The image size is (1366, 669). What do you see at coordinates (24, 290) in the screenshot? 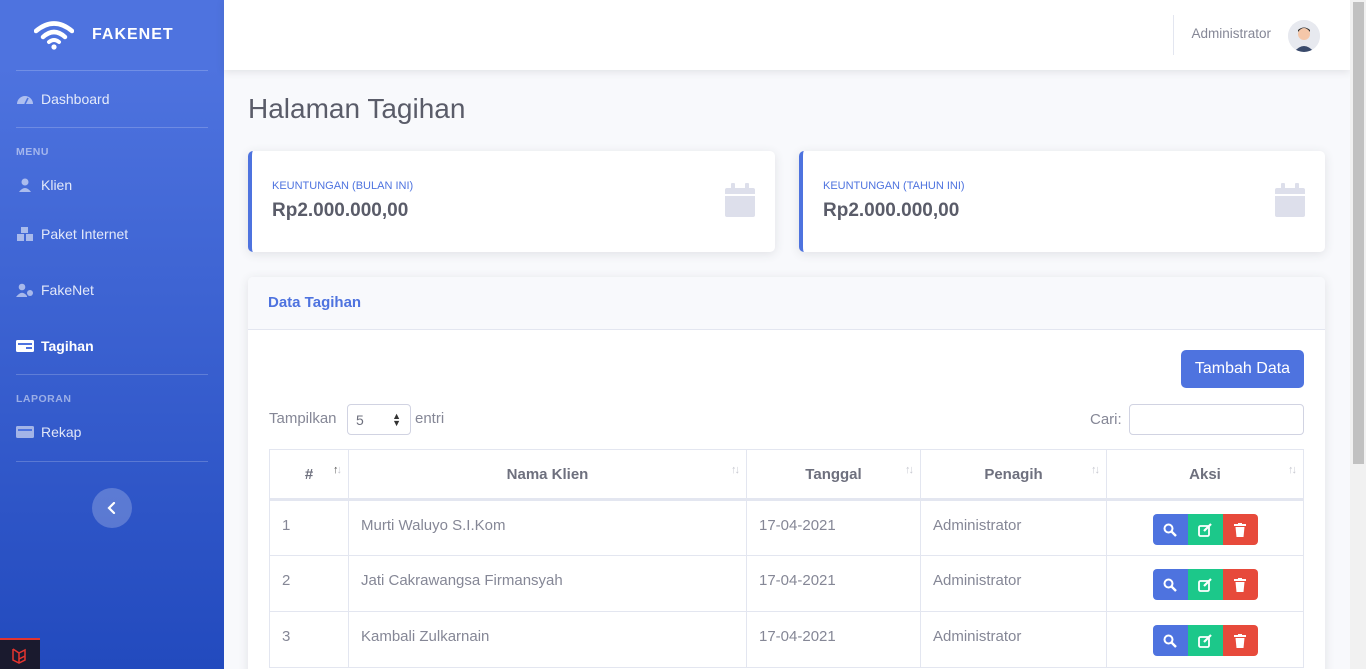
I see `user-gear-icon` at bounding box center [24, 290].